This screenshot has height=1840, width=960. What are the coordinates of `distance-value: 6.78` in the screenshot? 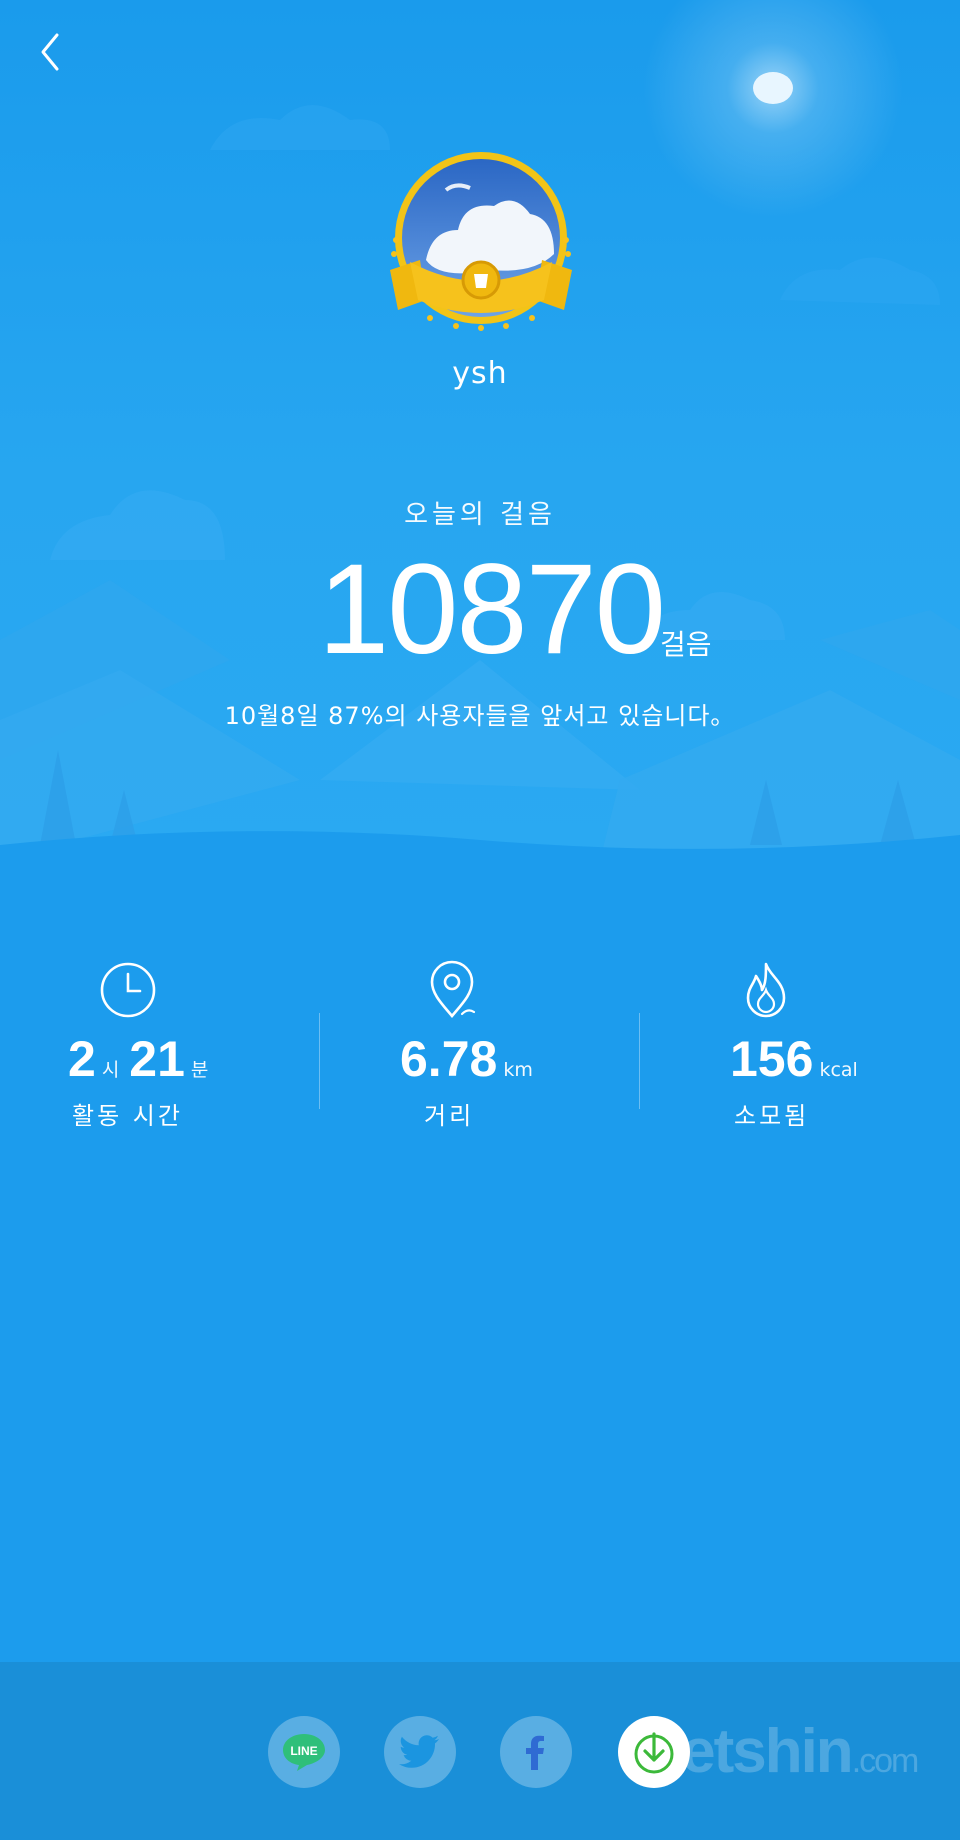 It's located at (449, 1059).